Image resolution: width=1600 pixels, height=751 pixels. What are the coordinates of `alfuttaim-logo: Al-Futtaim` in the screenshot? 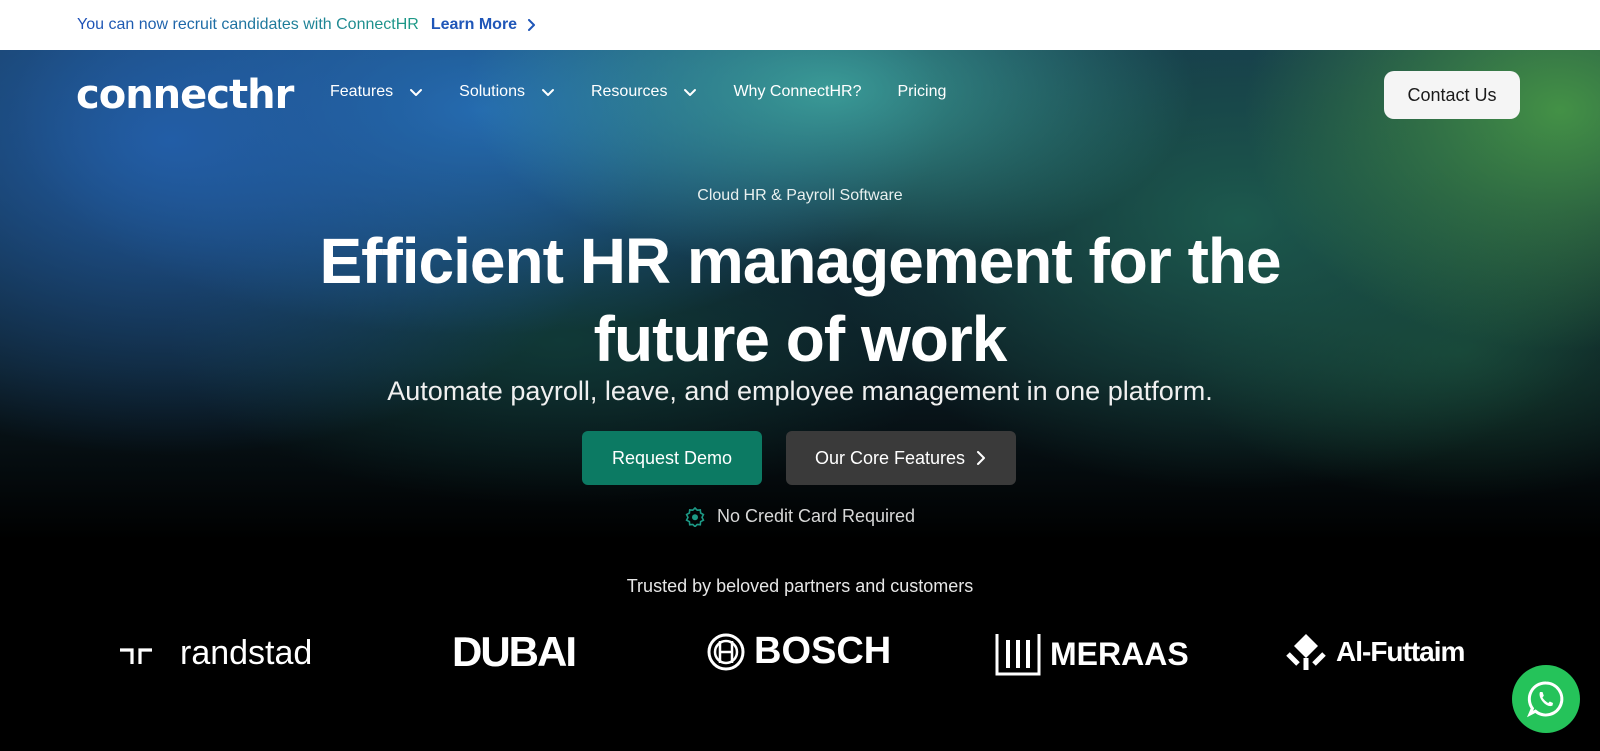 It's located at (1374, 652).